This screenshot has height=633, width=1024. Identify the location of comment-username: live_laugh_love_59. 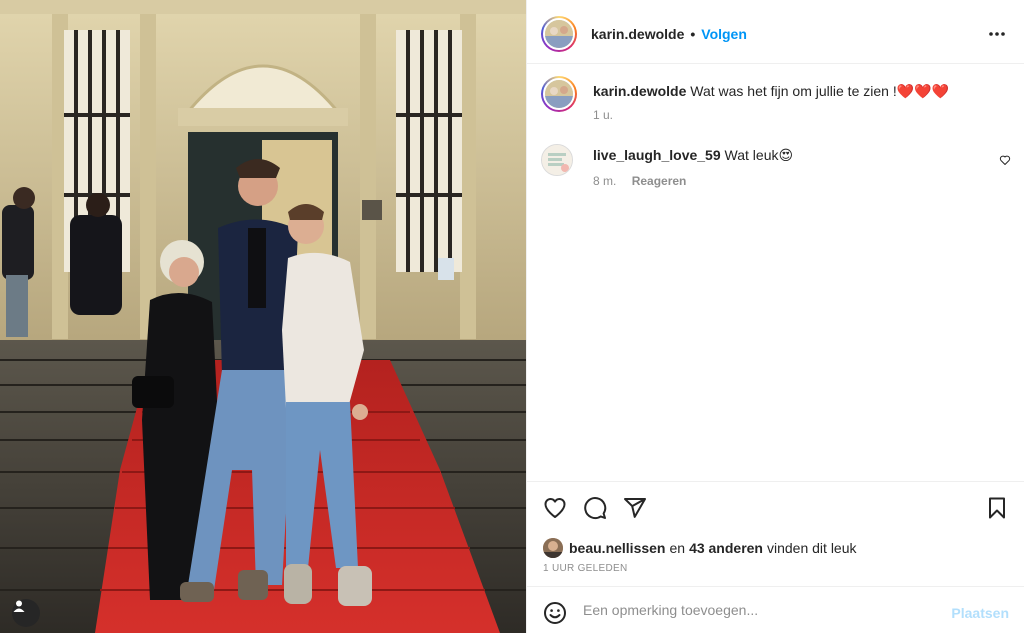
(657, 155).